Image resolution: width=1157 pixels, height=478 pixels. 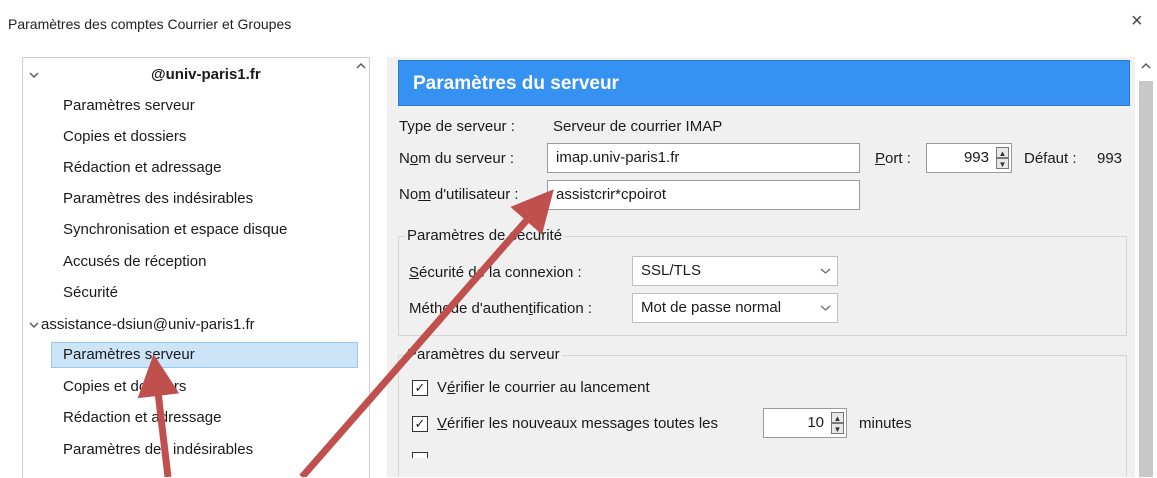 I want to click on tree-item-securite: Sécurité, so click(x=90, y=293).